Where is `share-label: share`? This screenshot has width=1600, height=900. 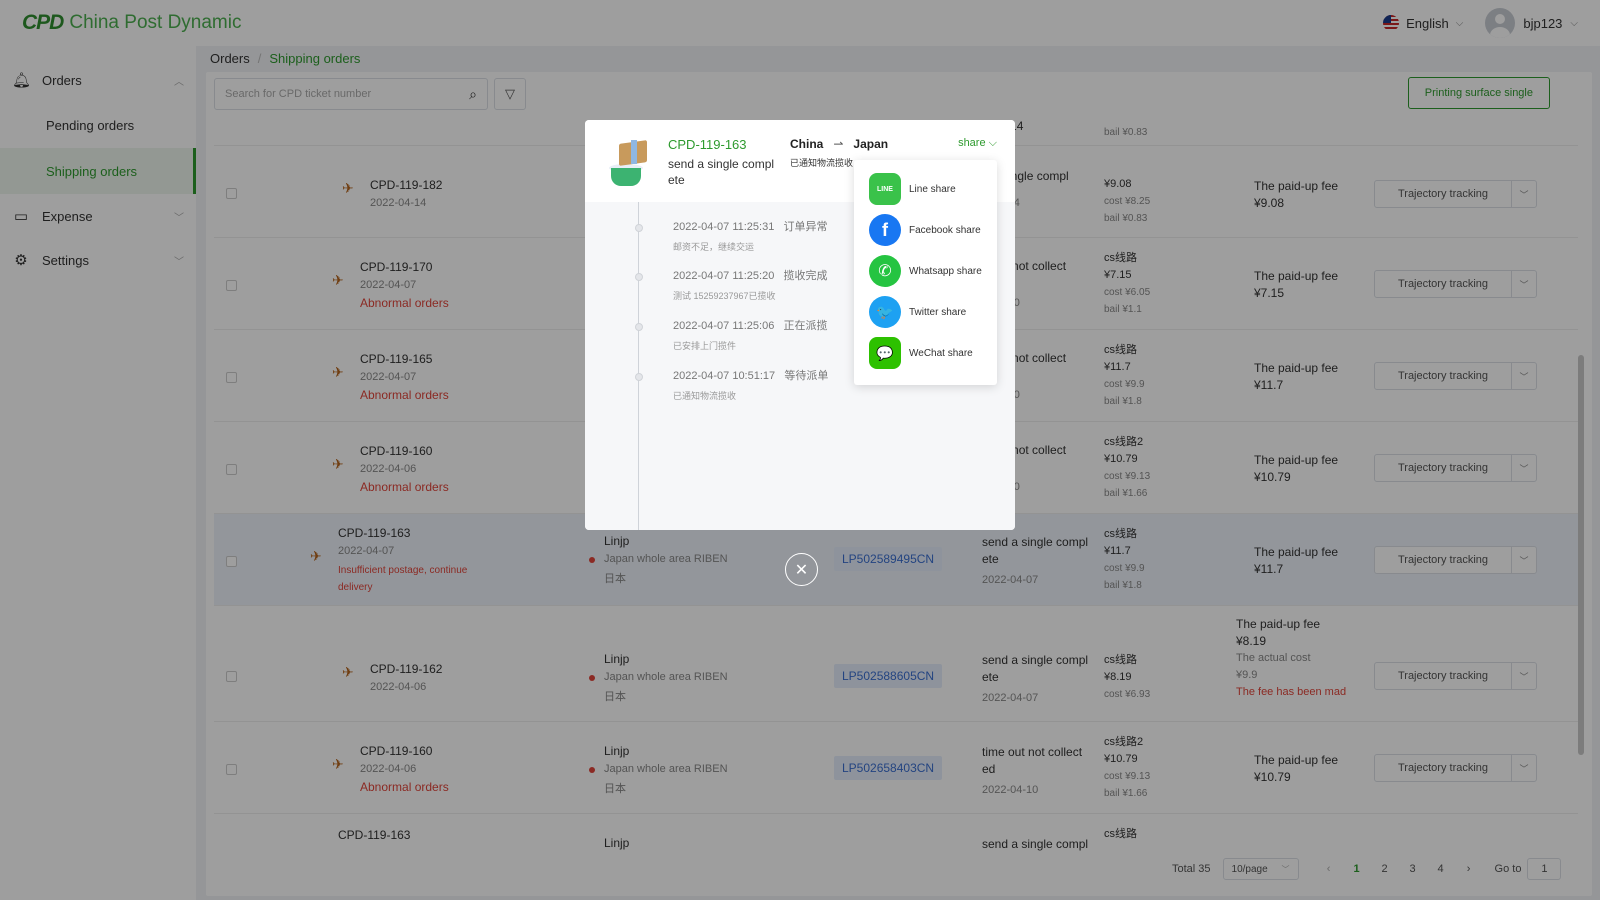 share-label: share is located at coordinates (972, 143).